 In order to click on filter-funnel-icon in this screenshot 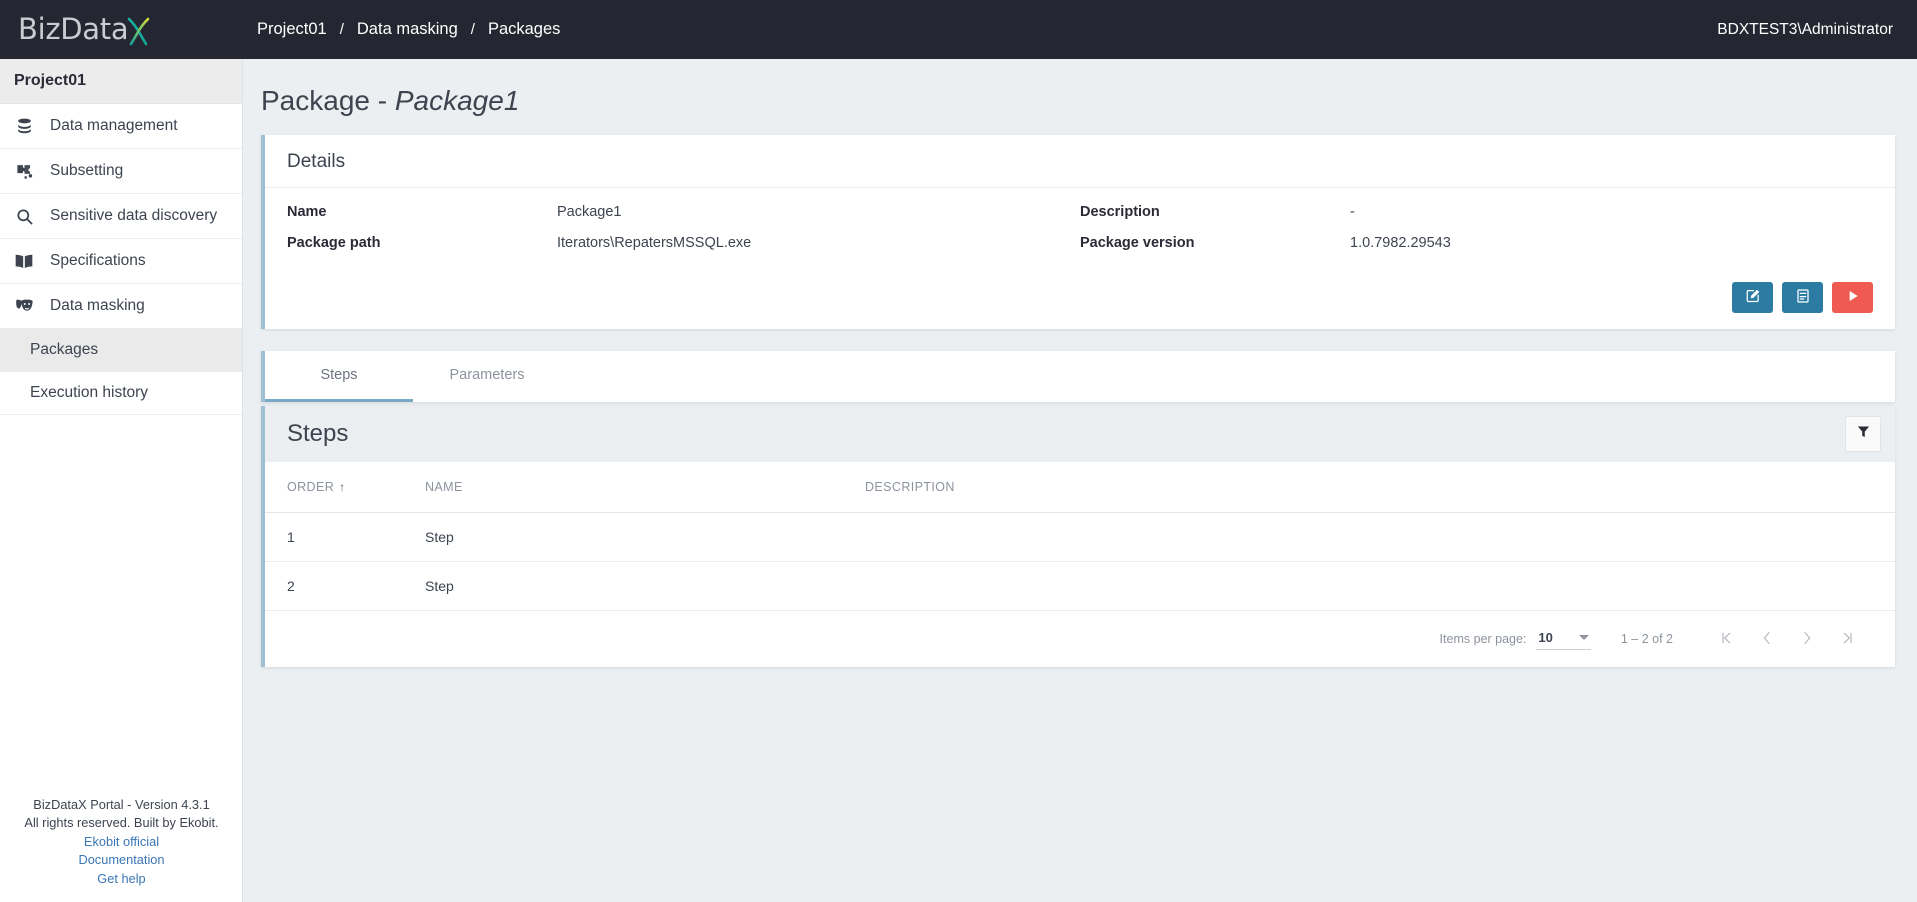, I will do `click(1863, 434)`.